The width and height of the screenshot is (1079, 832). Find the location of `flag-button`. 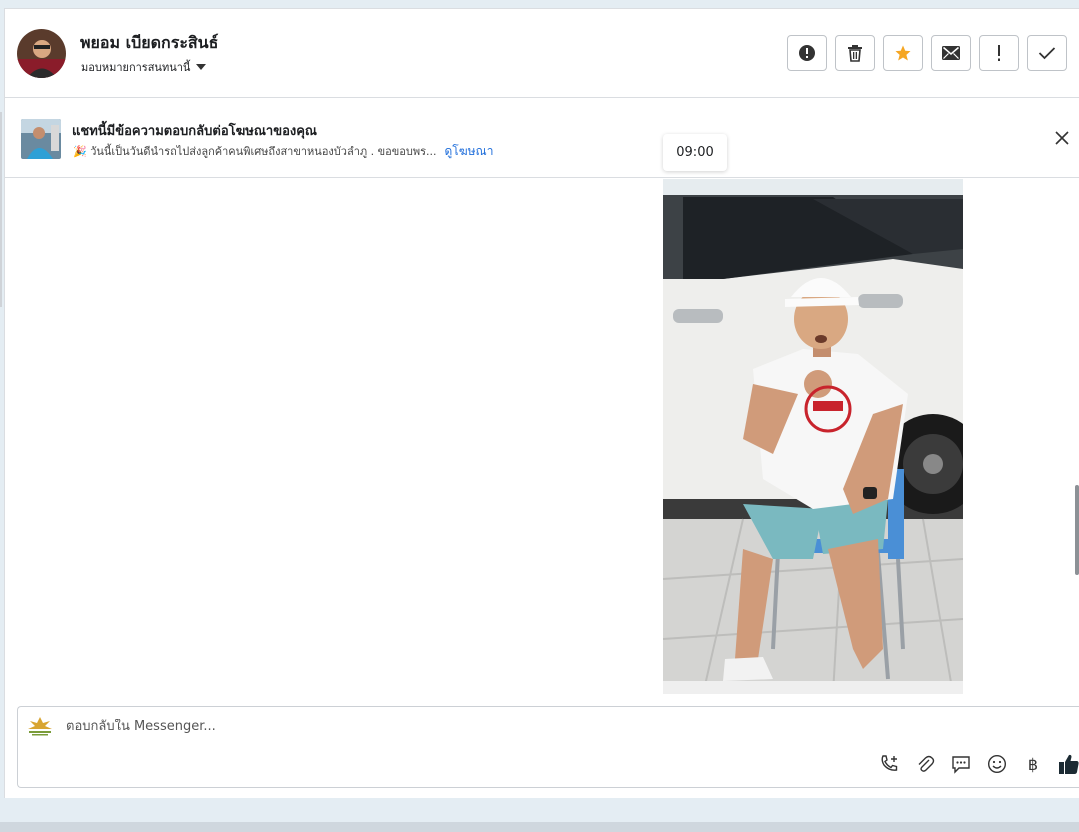

flag-button is located at coordinates (999, 53).